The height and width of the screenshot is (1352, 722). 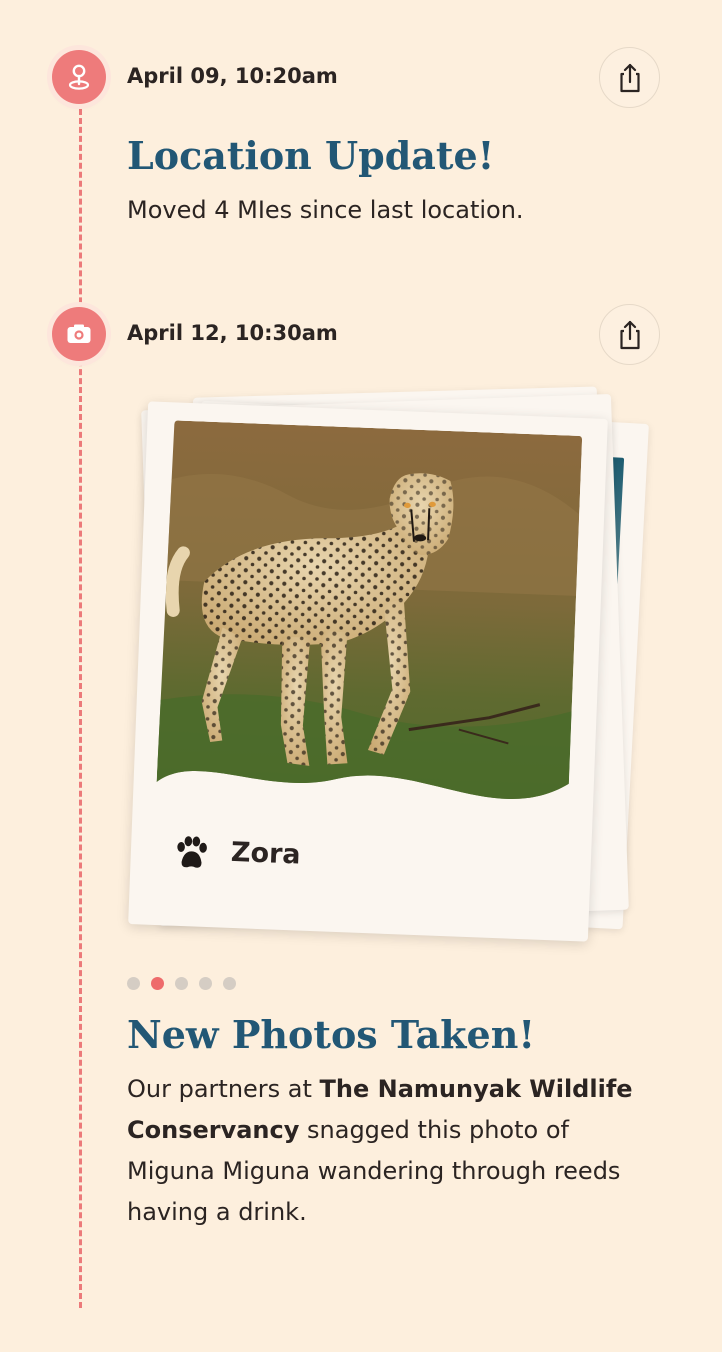 I want to click on photo-caption: Zora, so click(x=266, y=853).